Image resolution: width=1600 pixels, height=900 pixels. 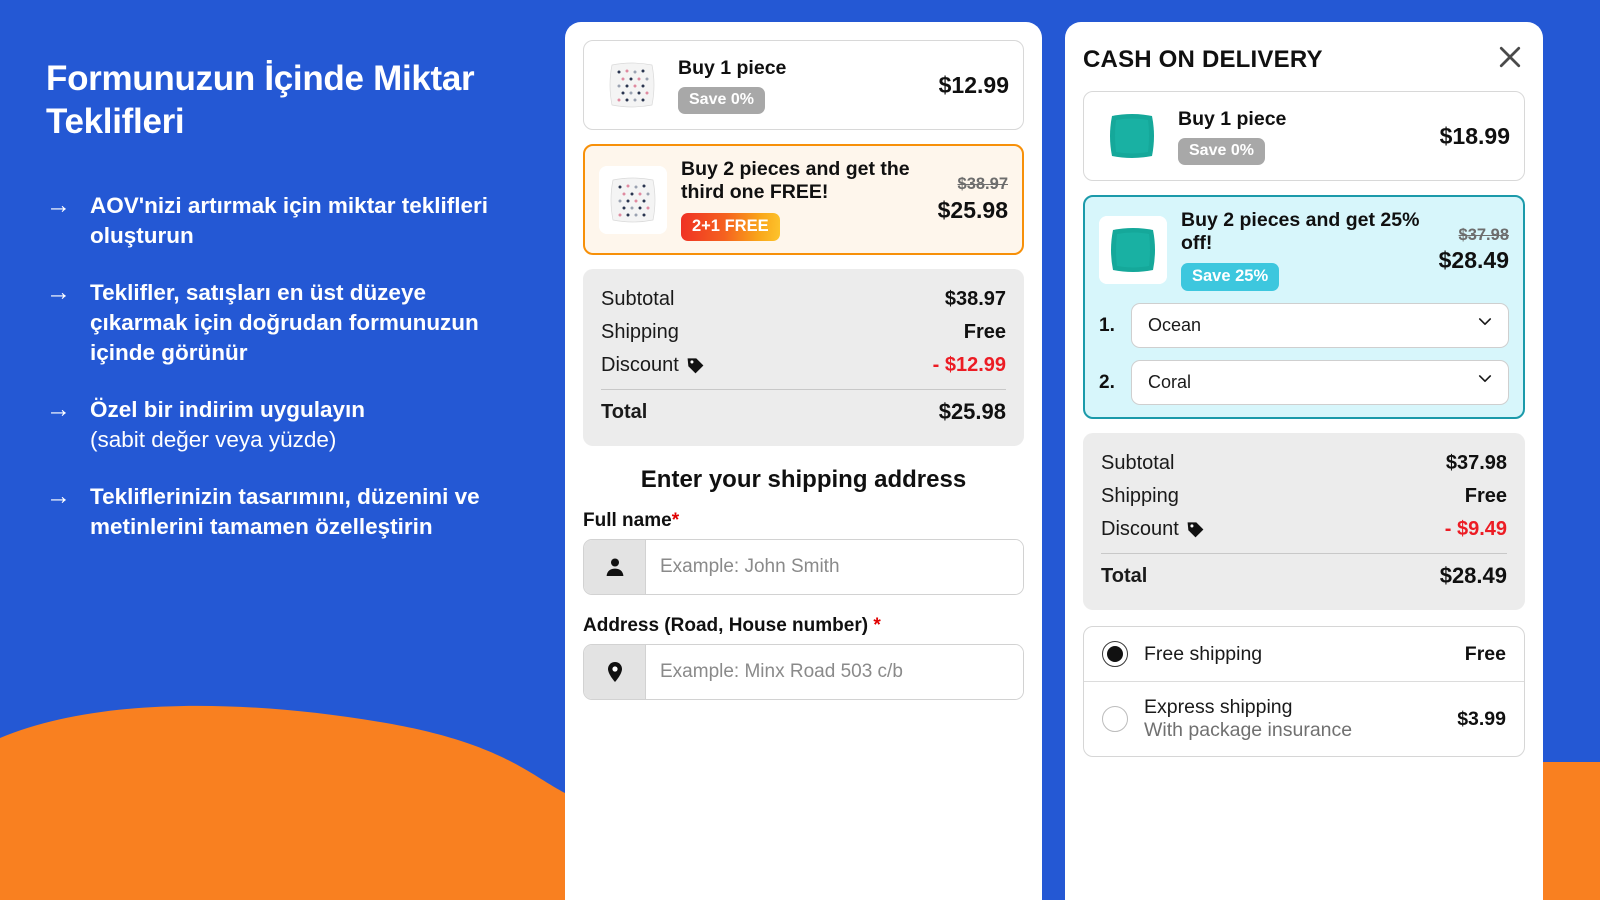 I want to click on summary-value: Free, so click(x=984, y=332).